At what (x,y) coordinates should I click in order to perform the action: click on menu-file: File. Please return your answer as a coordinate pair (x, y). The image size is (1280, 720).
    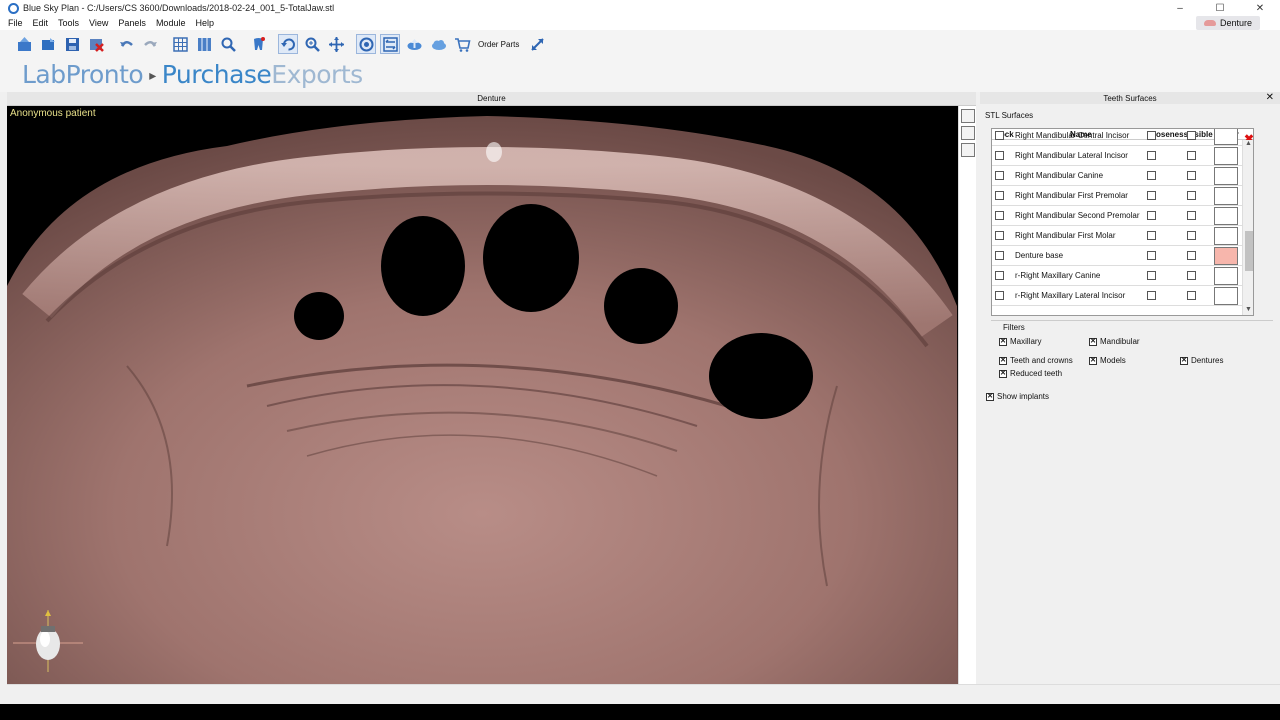
    Looking at the image, I should click on (15, 23).